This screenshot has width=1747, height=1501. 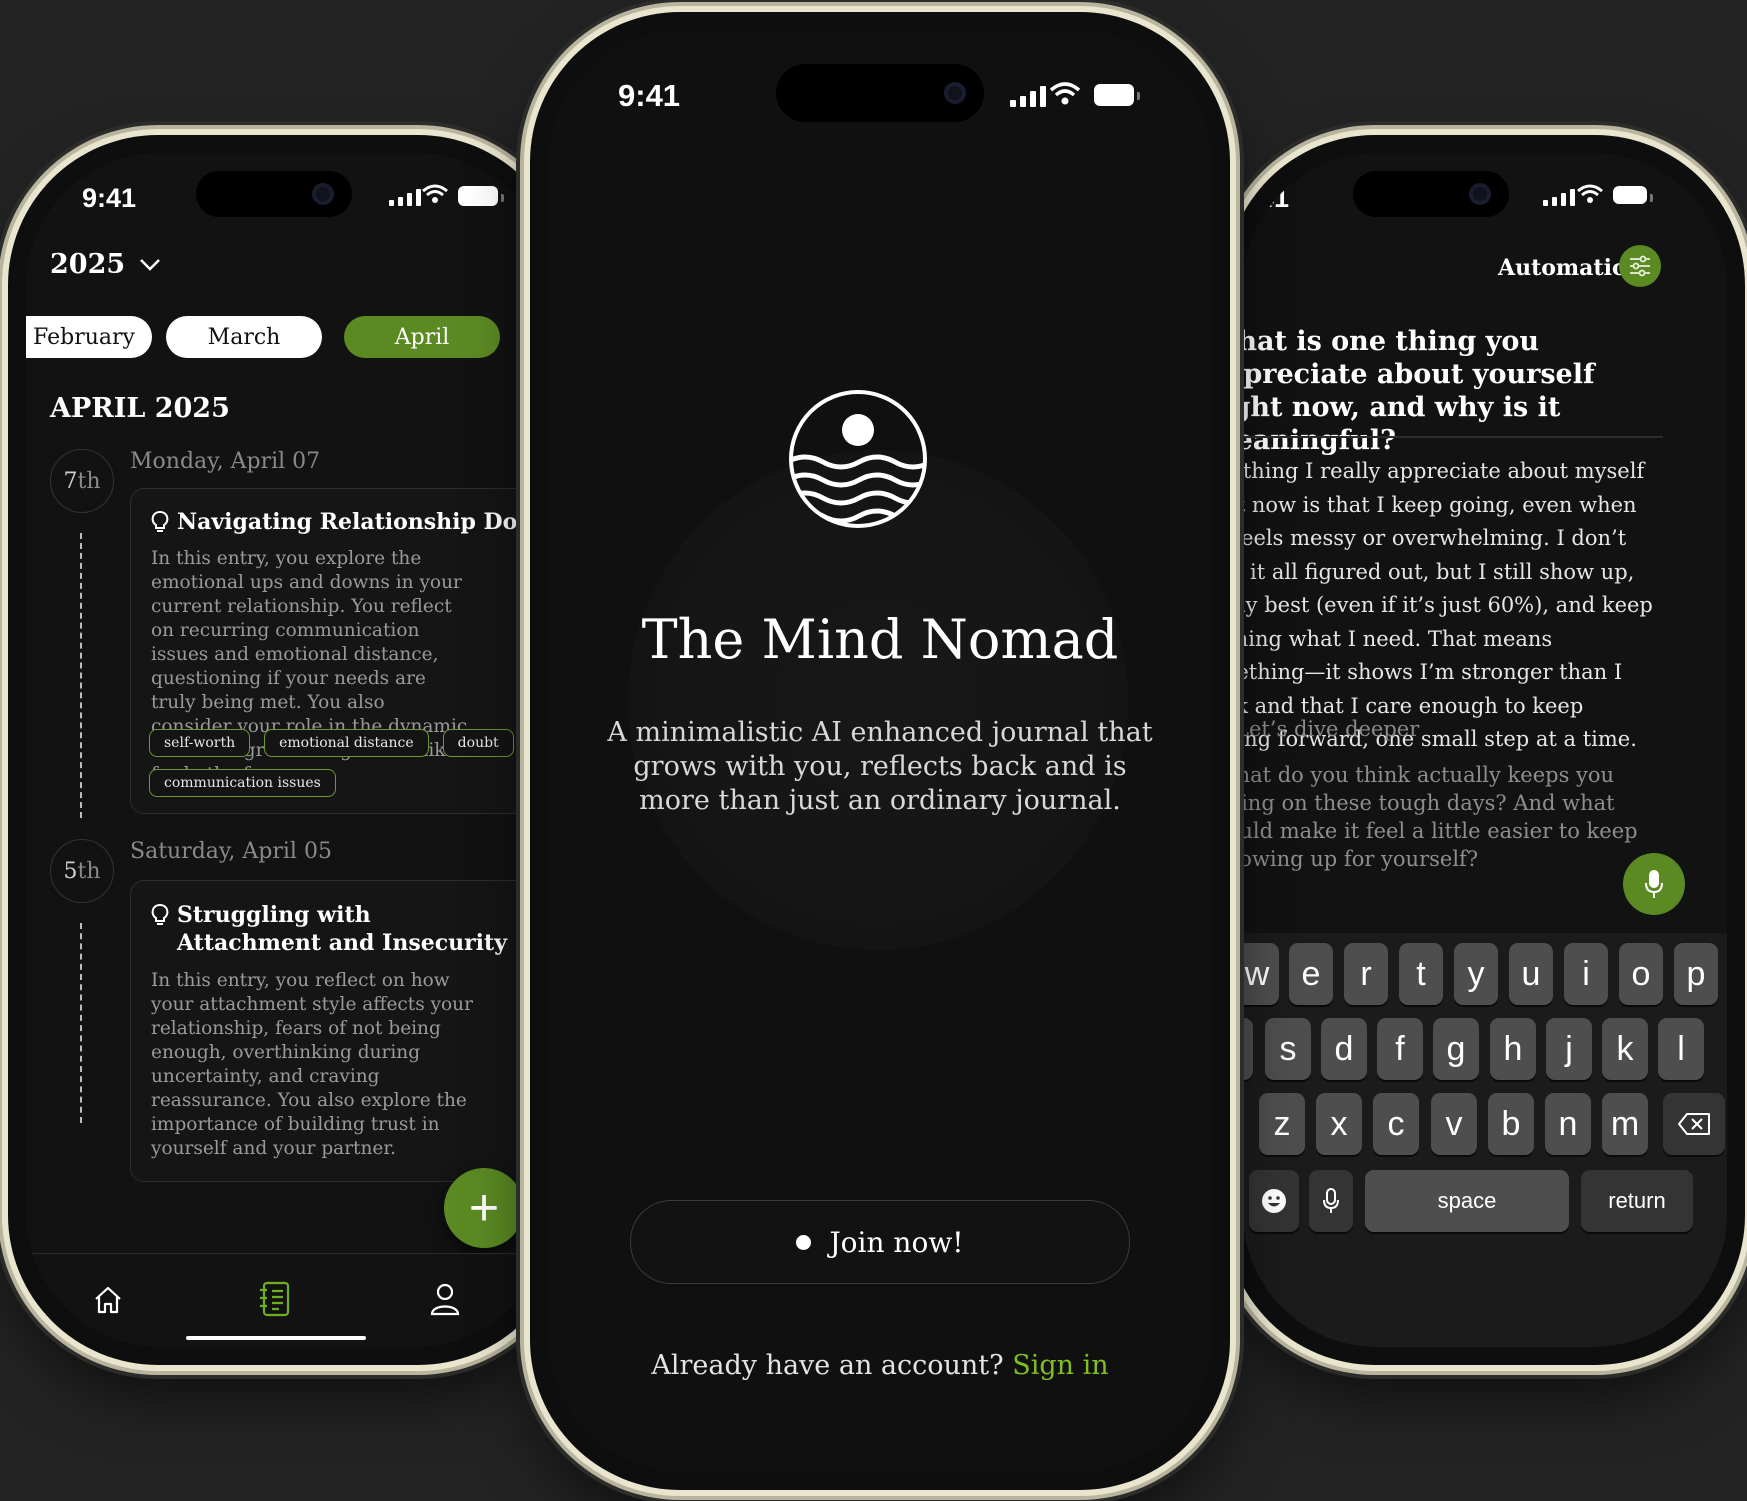 I want to click on tag-chip: self-worth, so click(x=200, y=743).